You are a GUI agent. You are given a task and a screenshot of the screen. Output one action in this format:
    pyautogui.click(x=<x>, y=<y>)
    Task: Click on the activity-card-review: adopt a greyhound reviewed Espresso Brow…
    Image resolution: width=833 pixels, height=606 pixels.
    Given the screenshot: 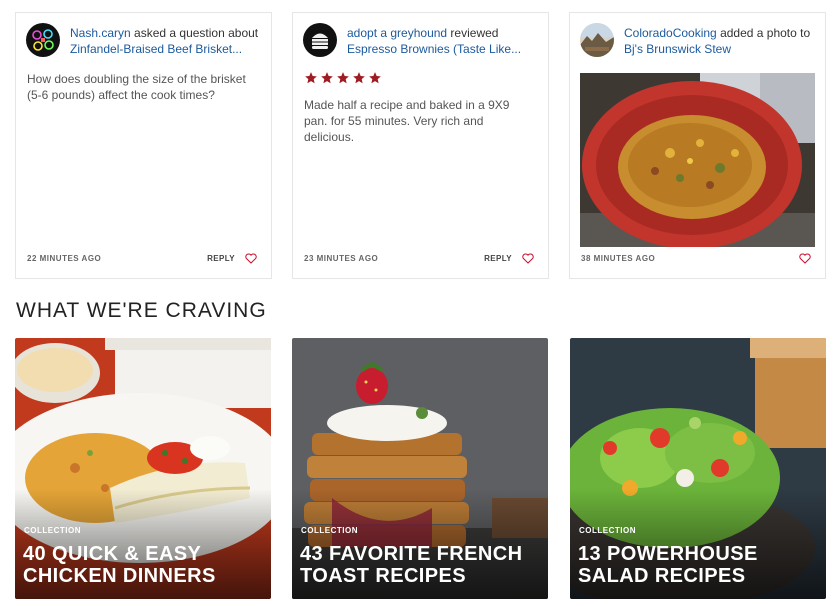 What is the action you would take?
    pyautogui.click(x=420, y=145)
    